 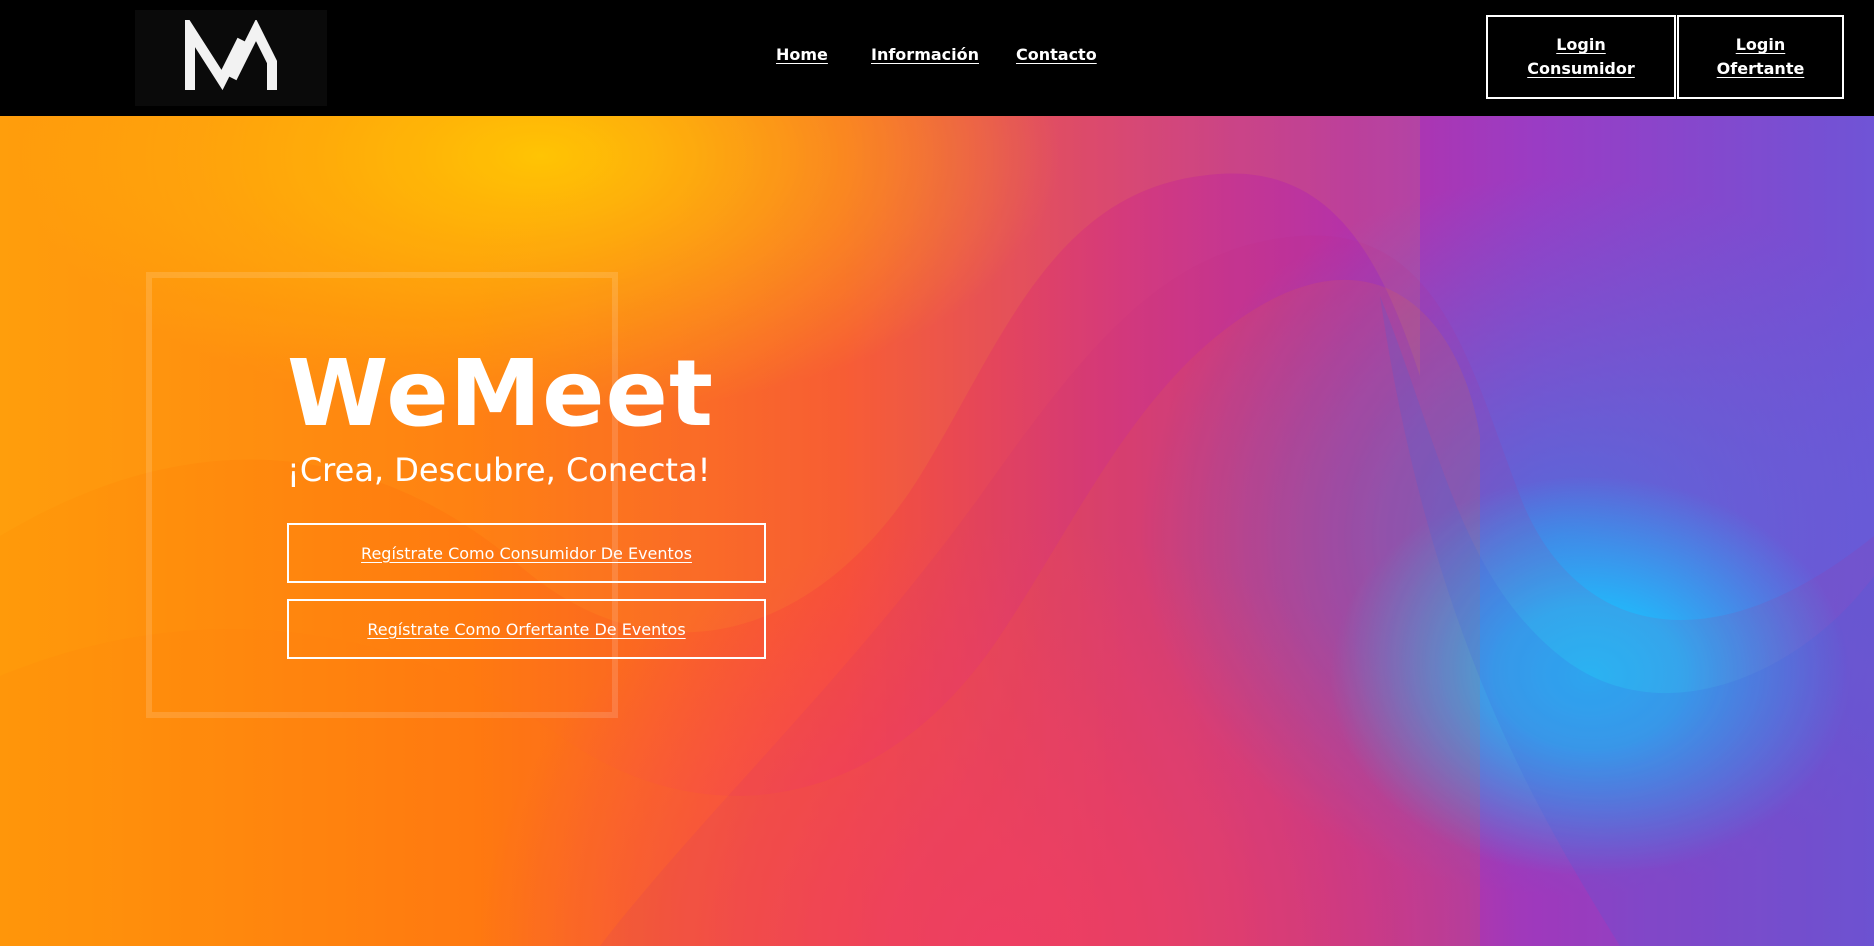 I want to click on login-offerer-line1: Login, so click(x=1760, y=44).